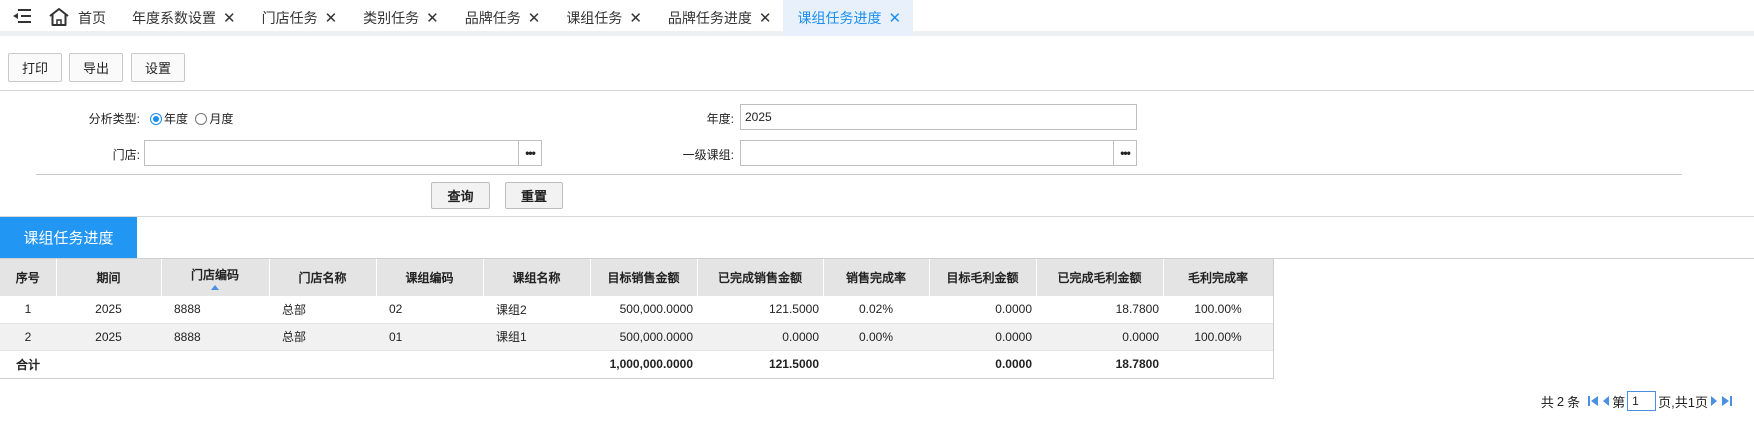 This screenshot has height=436, width=1754. Describe the element at coordinates (59, 18) in the screenshot. I see `home-icon` at that location.